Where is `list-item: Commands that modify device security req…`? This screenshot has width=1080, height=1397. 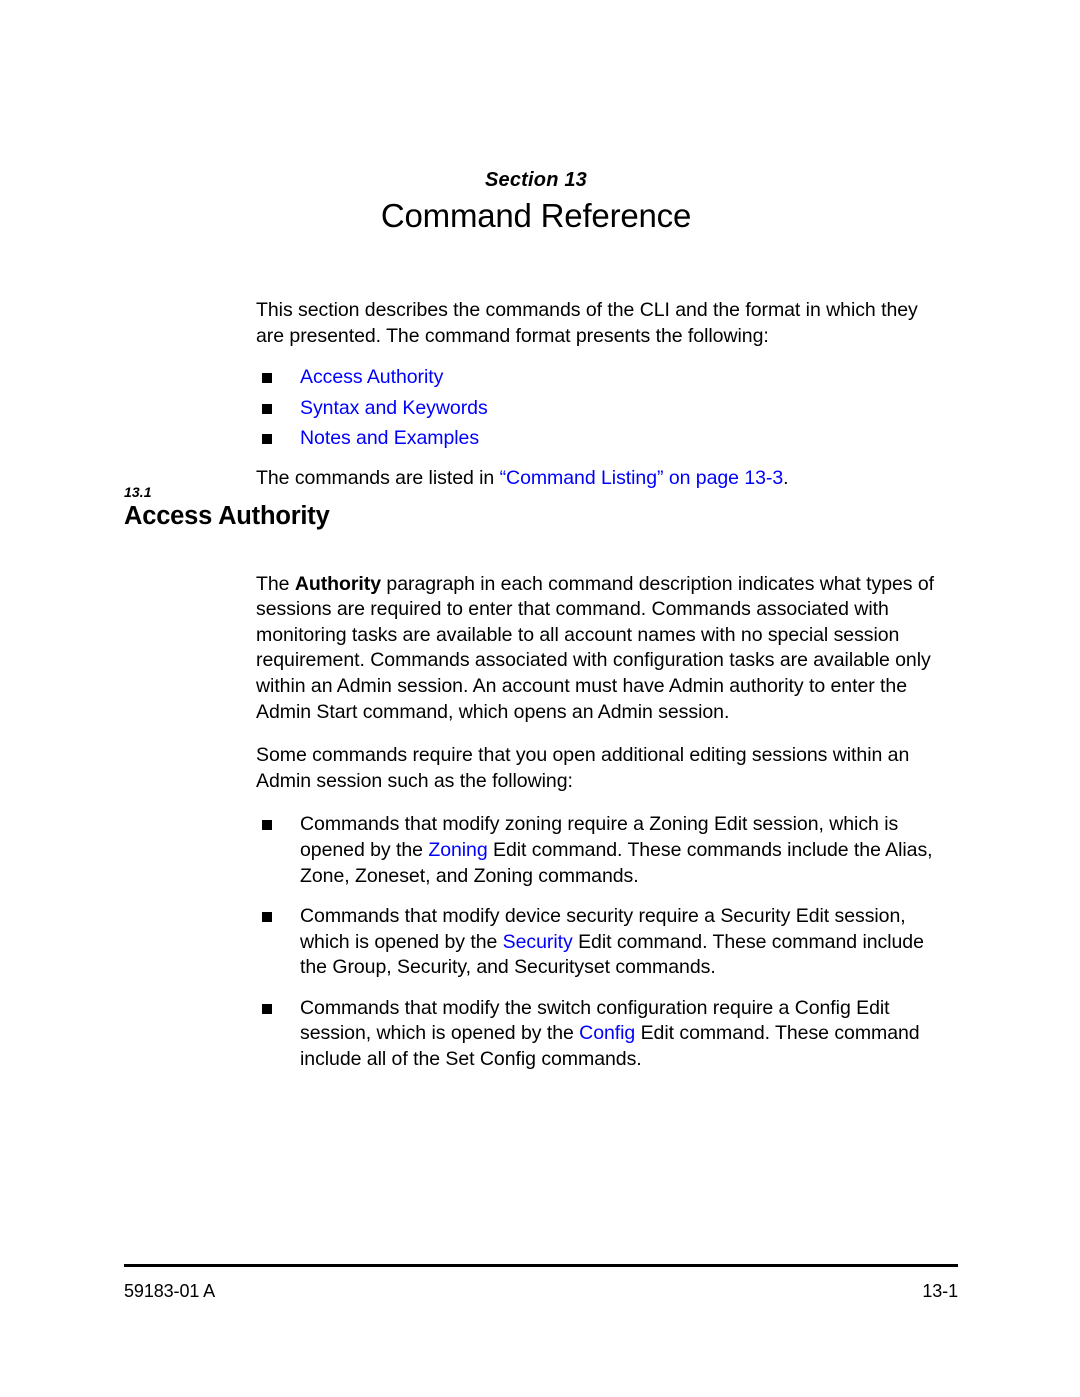
list-item: Commands that modify device security req… is located at coordinates (603, 942).